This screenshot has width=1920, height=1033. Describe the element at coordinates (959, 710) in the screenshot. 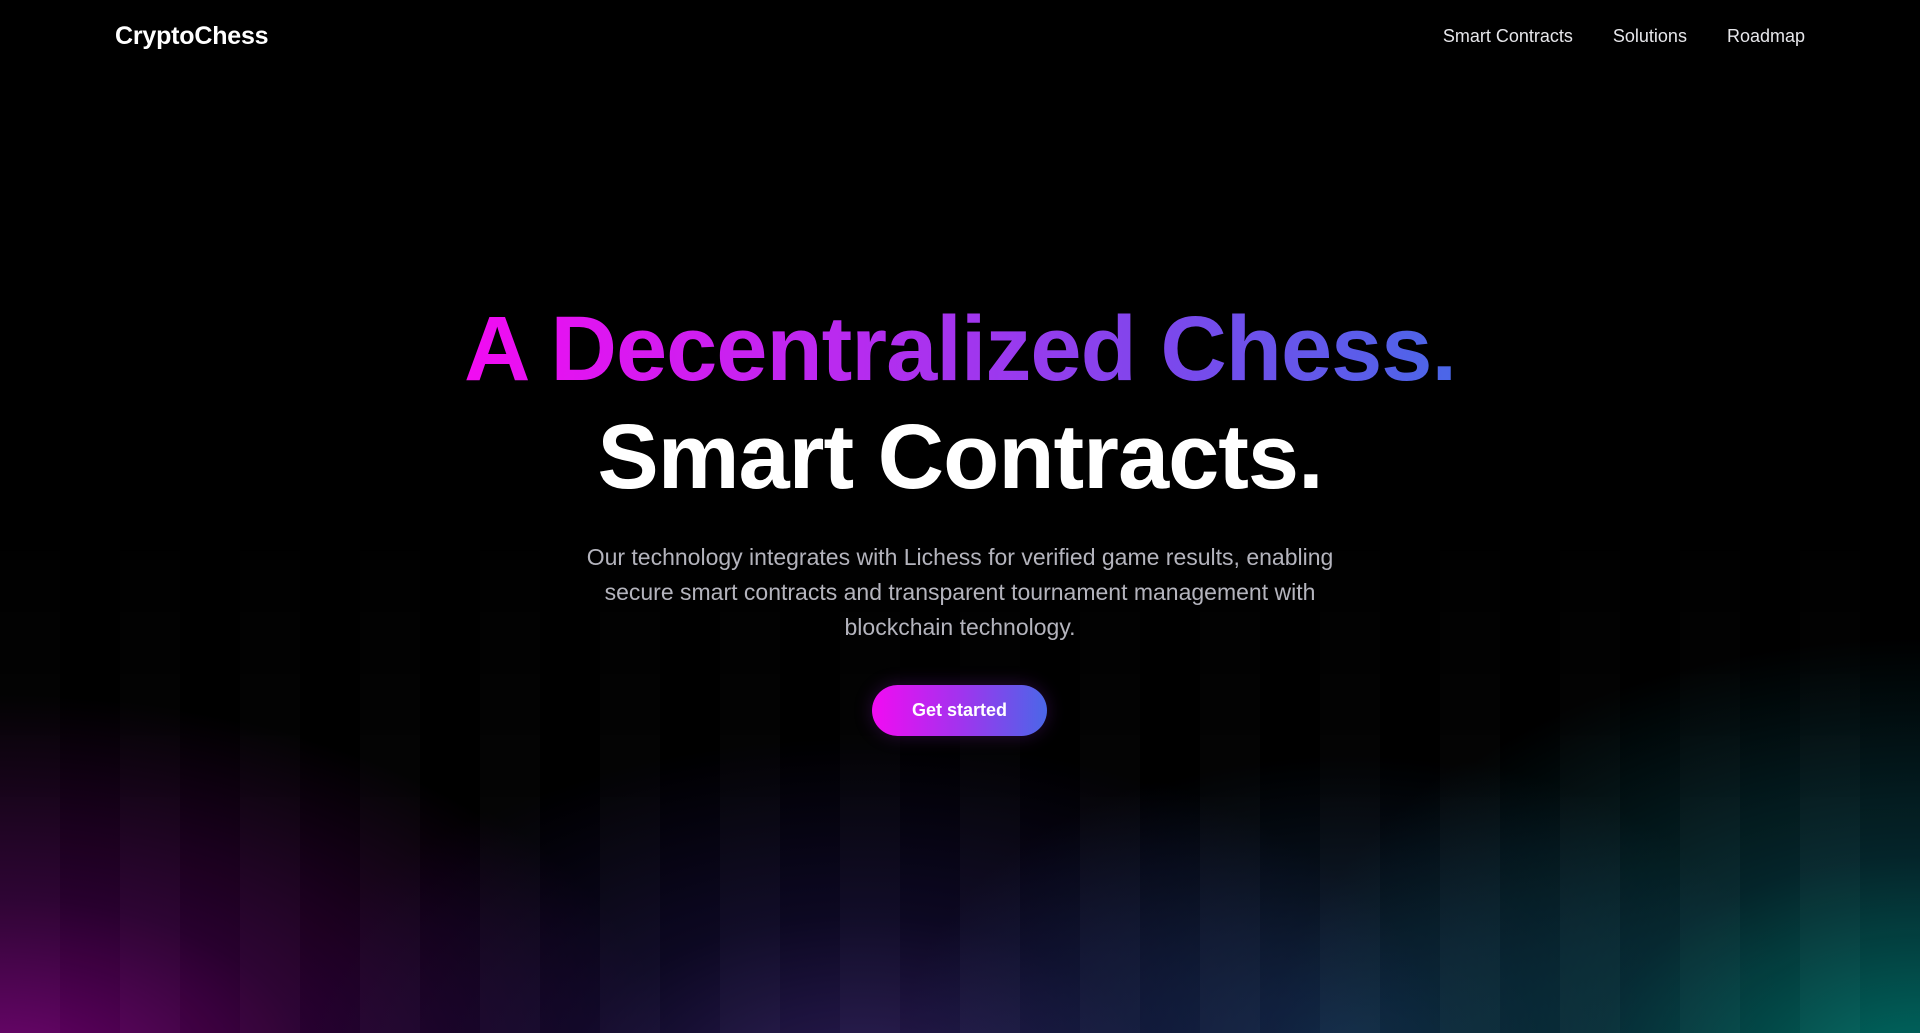

I see `get-started-button: Get started` at that location.